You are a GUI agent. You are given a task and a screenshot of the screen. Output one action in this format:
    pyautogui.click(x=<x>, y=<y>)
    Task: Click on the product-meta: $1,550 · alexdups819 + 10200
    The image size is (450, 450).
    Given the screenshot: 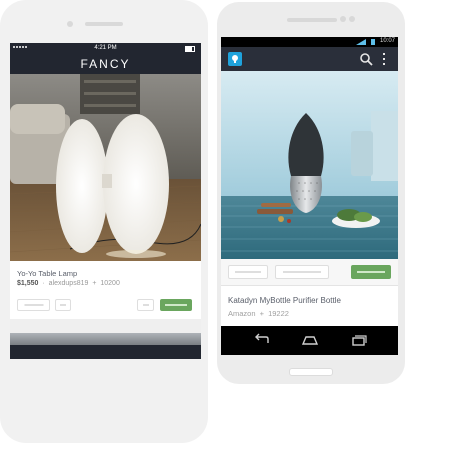 What is the action you would take?
    pyautogui.click(x=68, y=283)
    